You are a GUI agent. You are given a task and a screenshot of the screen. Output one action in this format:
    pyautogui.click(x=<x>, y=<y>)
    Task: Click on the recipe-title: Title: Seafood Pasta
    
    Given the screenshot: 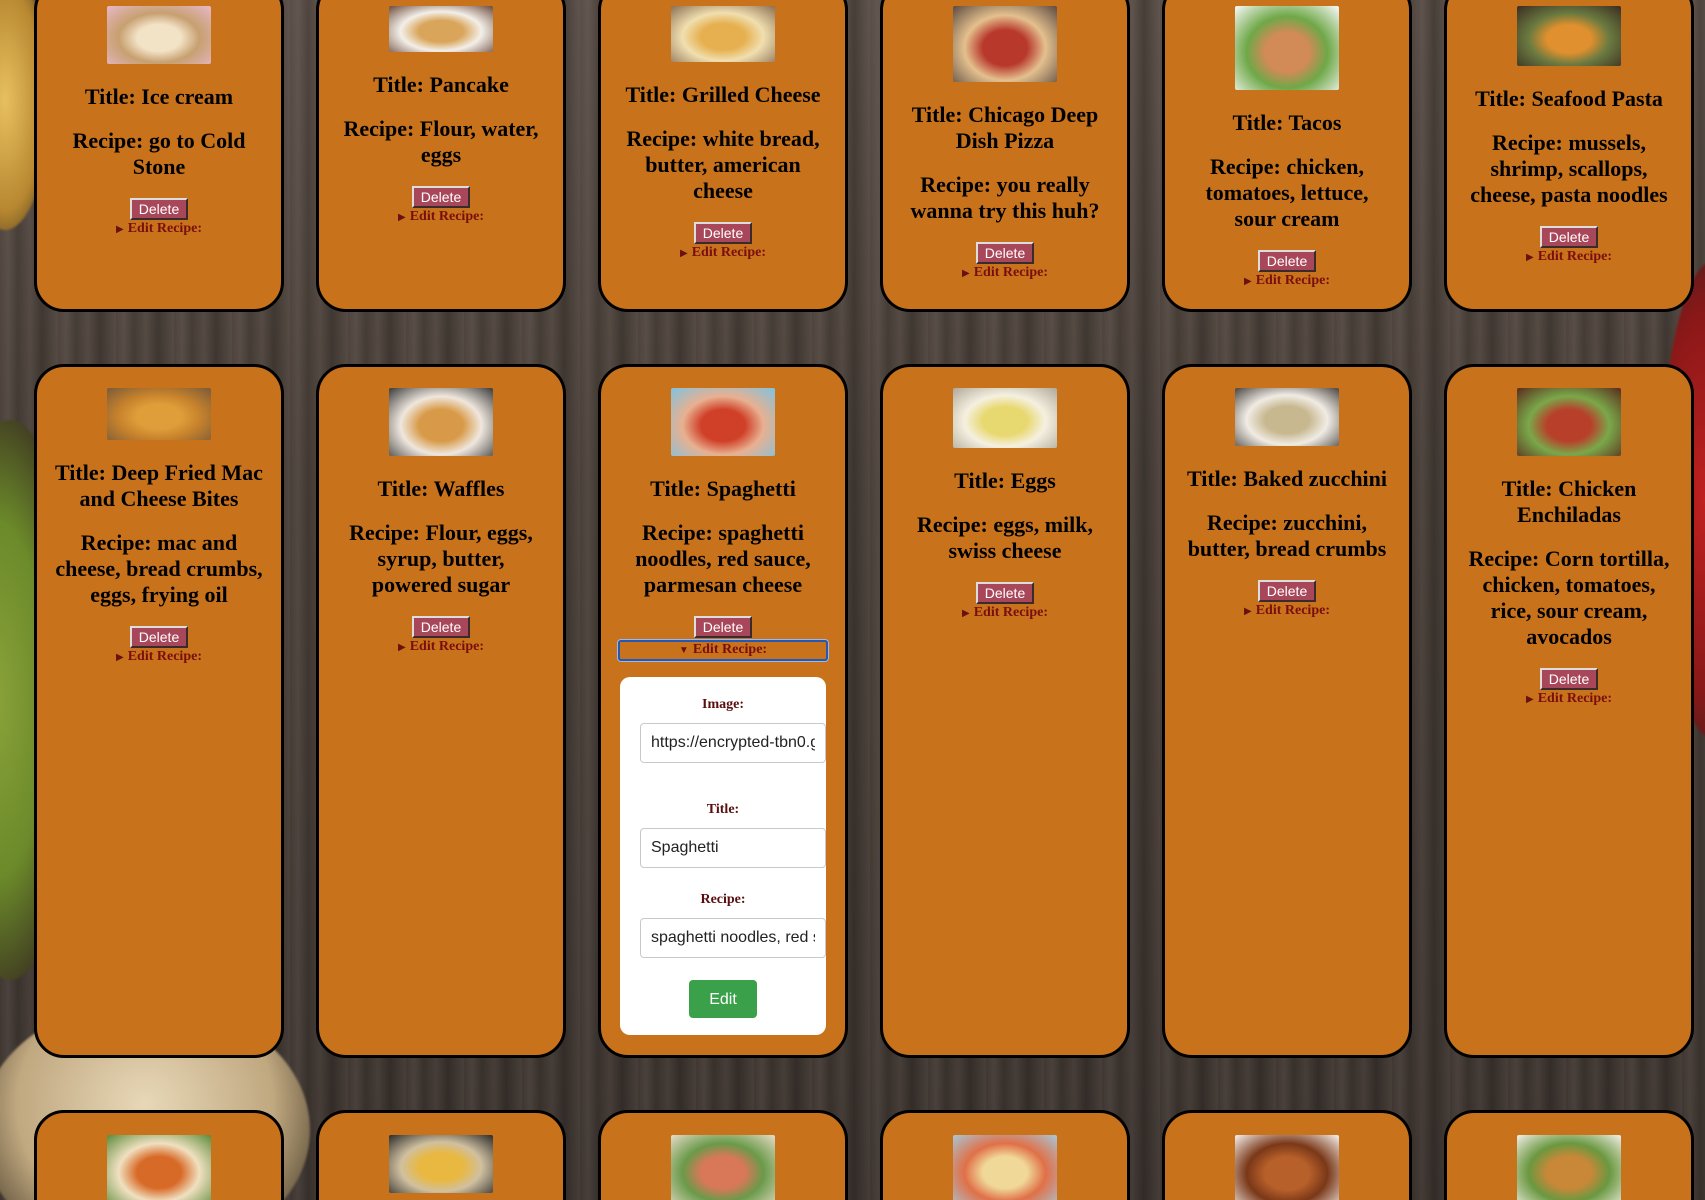 What is the action you would take?
    pyautogui.click(x=1569, y=98)
    